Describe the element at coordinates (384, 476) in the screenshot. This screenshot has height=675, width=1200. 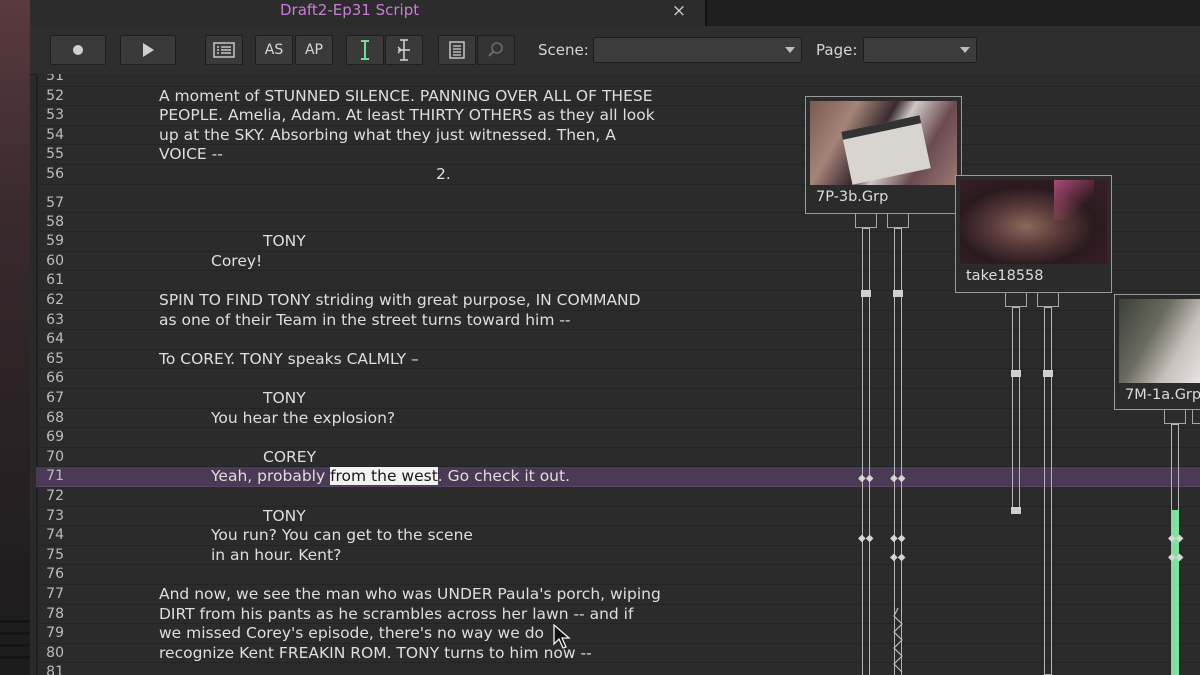
I see `selected-text: from the west` at that location.